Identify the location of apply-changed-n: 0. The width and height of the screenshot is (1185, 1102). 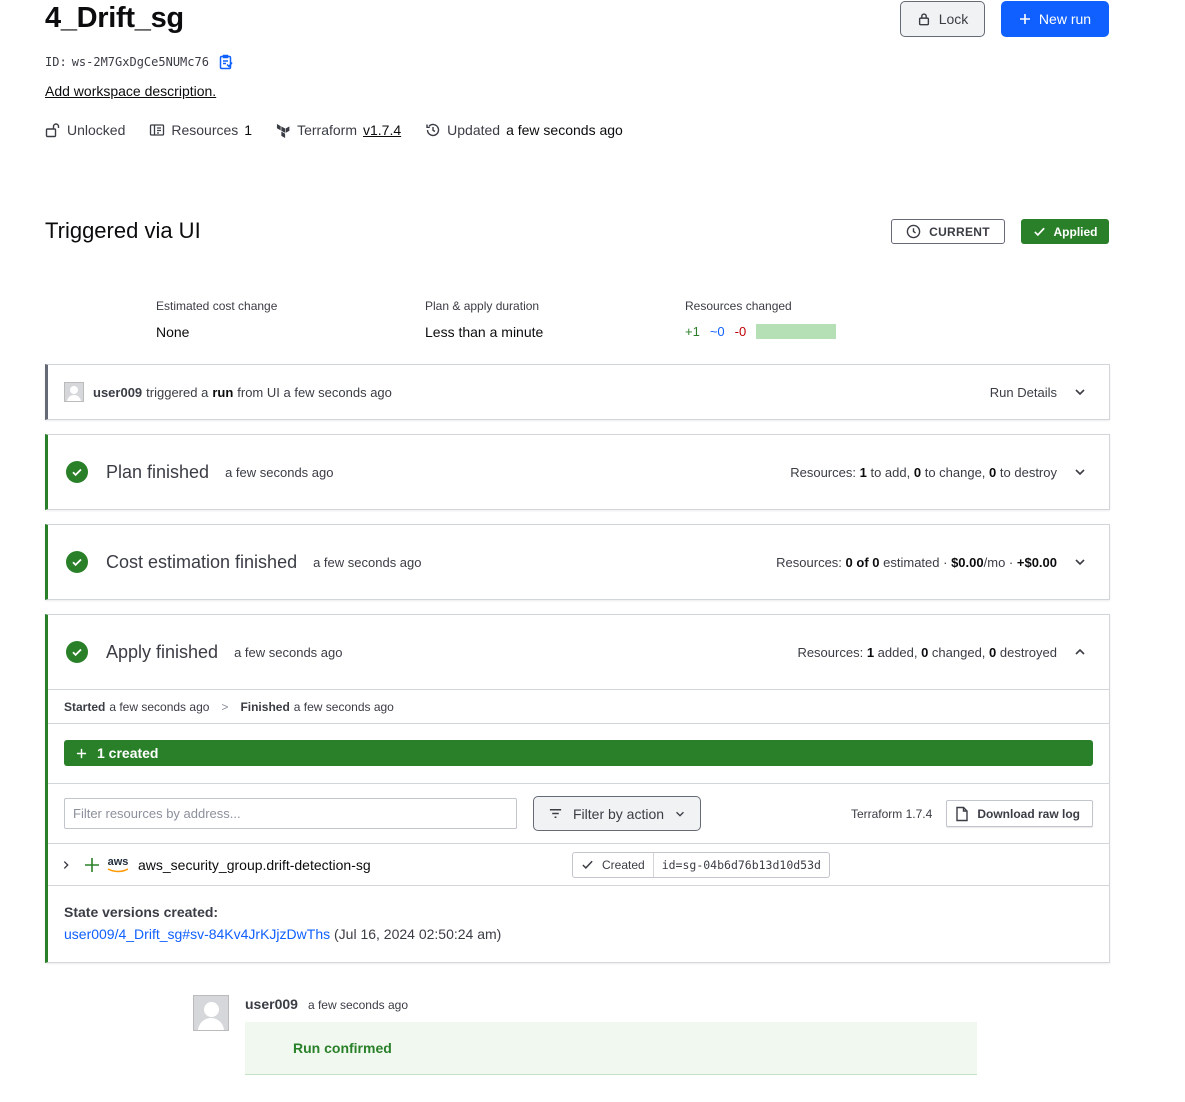
(925, 652).